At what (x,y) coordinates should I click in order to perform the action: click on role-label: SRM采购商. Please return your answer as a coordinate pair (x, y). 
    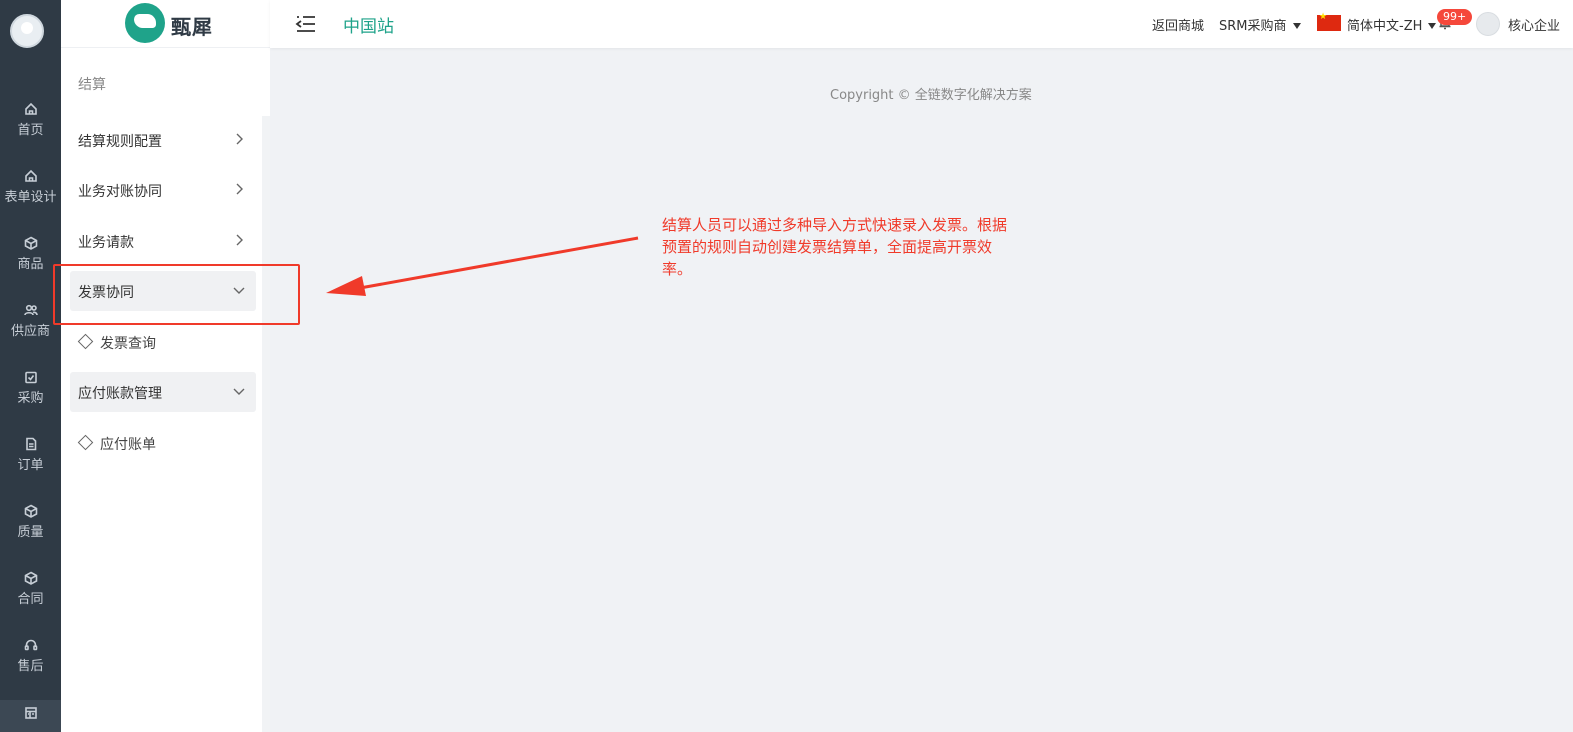
    Looking at the image, I should click on (1253, 26).